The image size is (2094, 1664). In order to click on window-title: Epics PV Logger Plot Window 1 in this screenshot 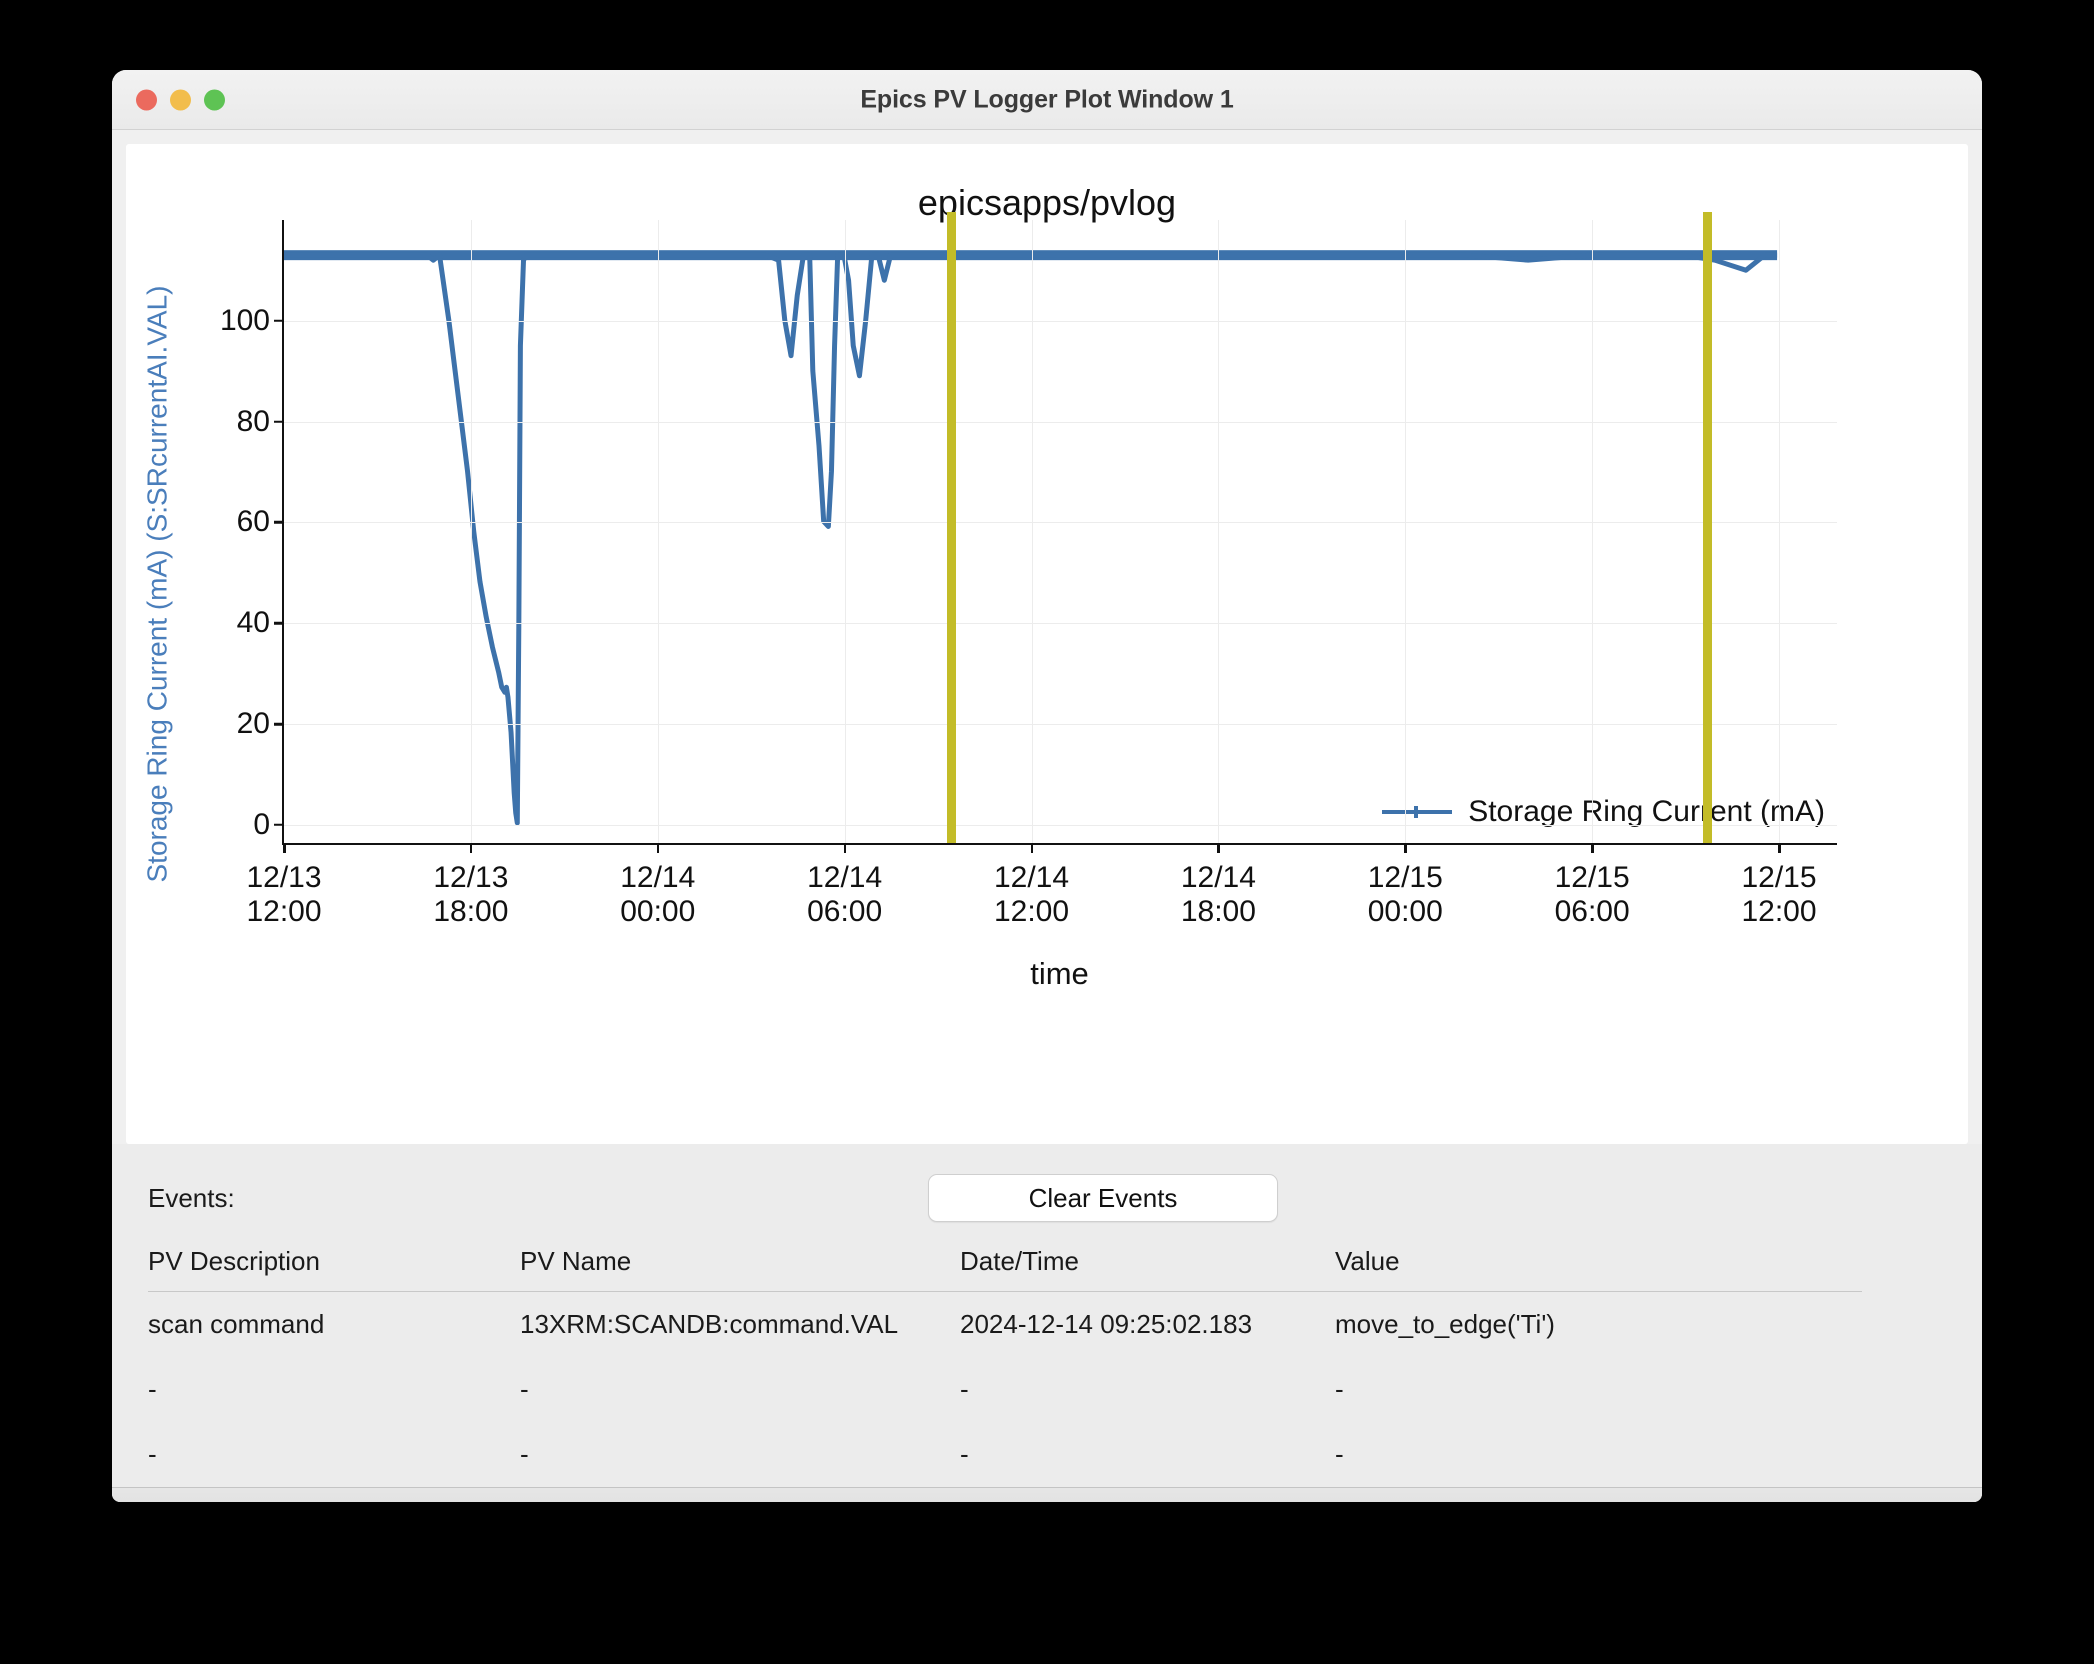, I will do `click(1047, 99)`.